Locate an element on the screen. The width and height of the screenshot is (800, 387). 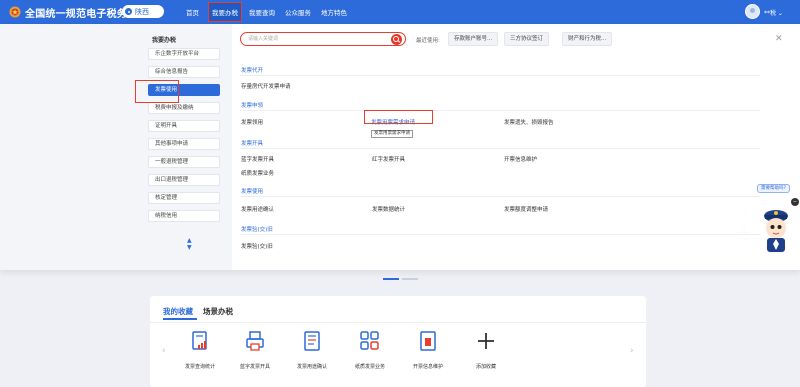
tax-emblem-icon is located at coordinates (15, 12).